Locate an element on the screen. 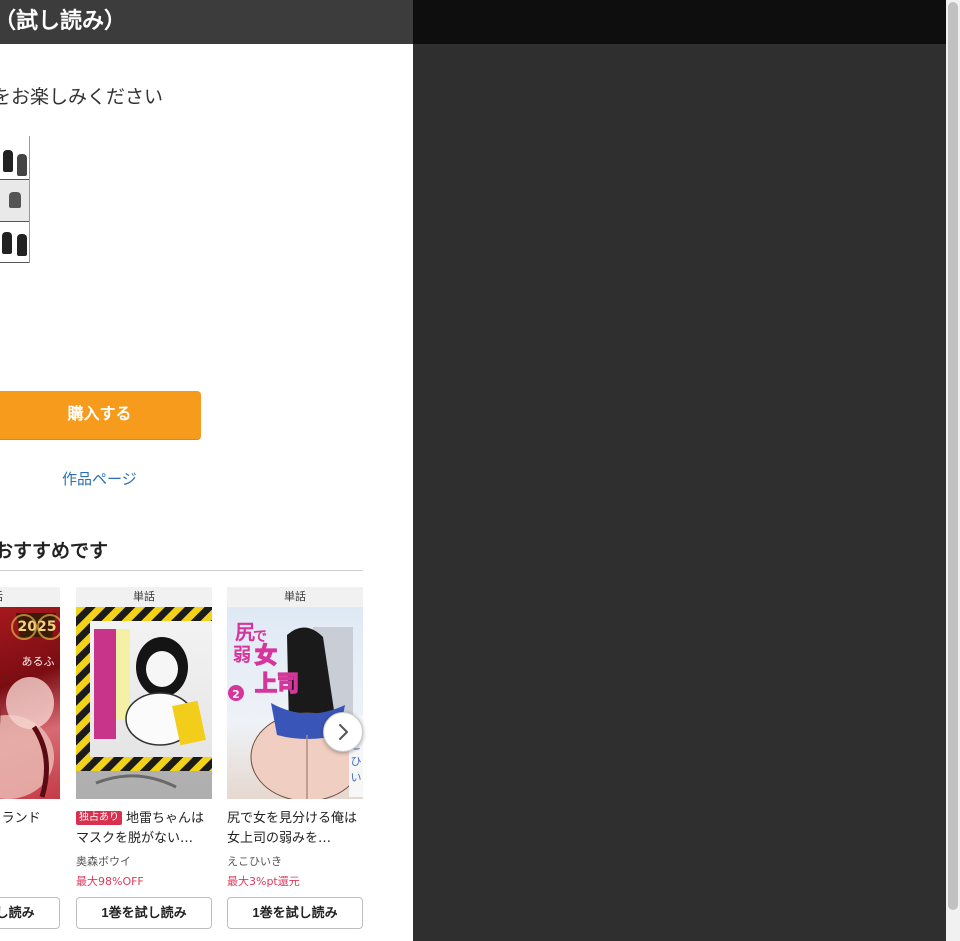 This screenshot has width=960, height=941. svg-text: ひ is located at coordinates (356, 761).